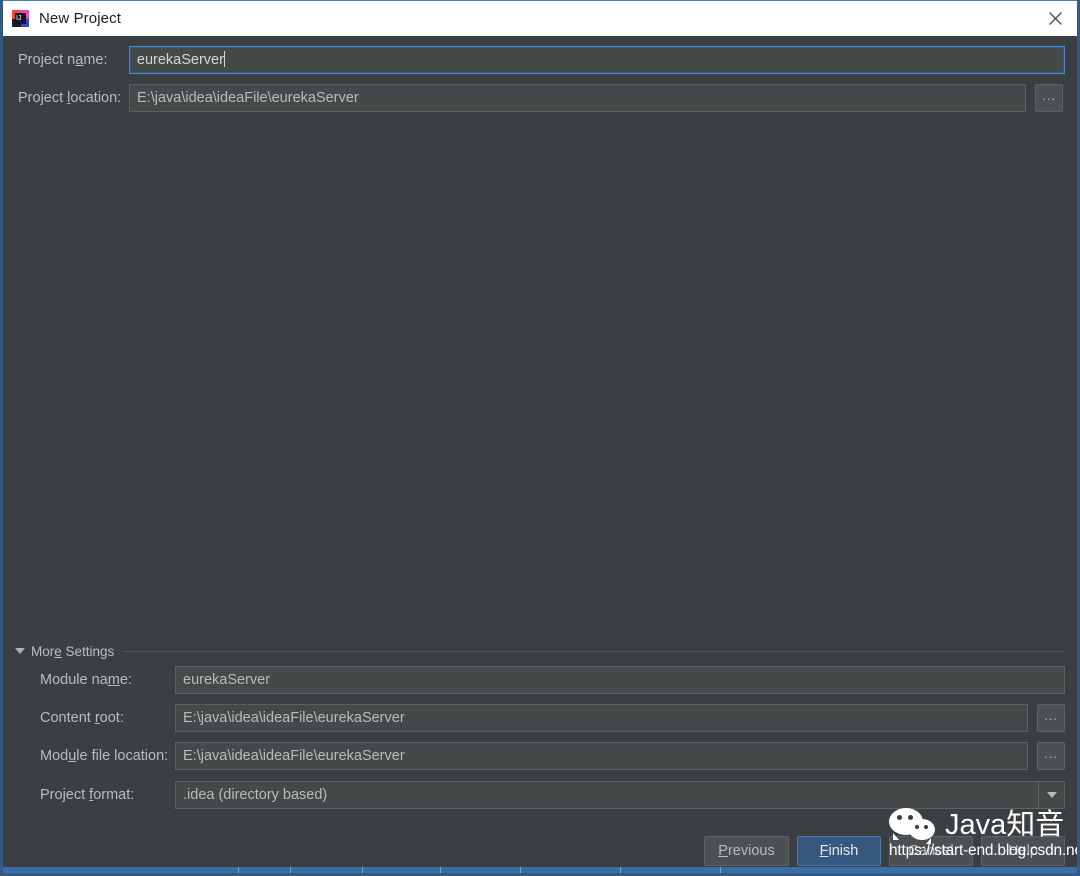 This screenshot has width=1080, height=876. I want to click on more-settings-section-header: More Settings, so click(540, 651).